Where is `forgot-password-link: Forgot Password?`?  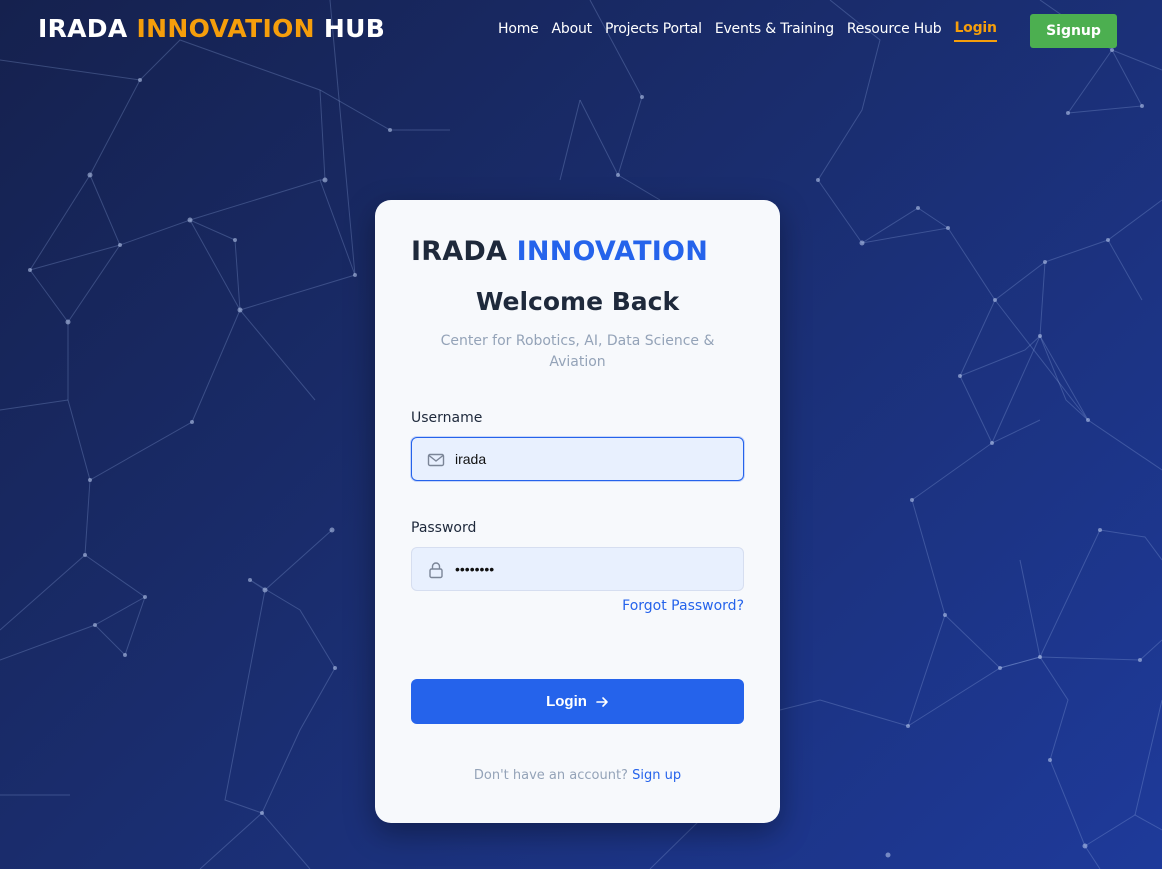
forgot-password-link: Forgot Password? is located at coordinates (683, 606).